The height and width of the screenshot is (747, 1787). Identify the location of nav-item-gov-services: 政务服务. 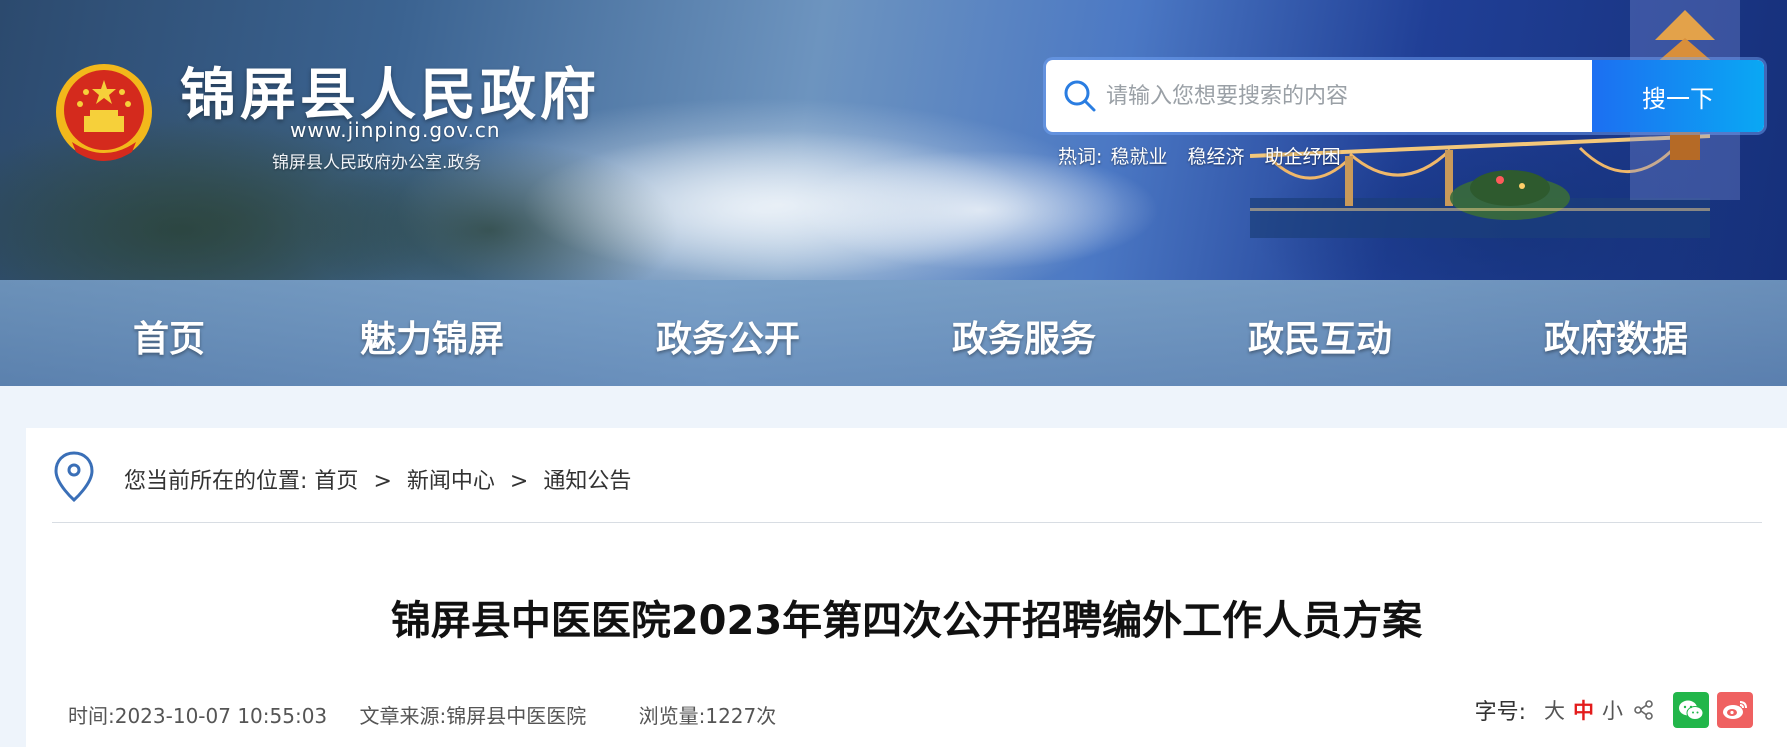
(1024, 336).